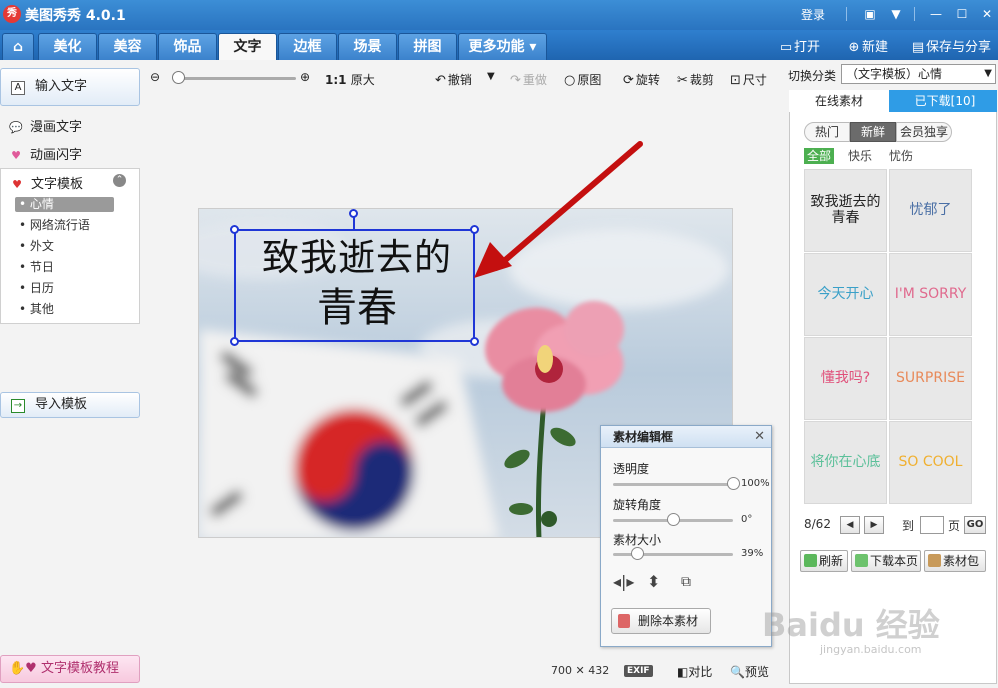 The height and width of the screenshot is (688, 998). I want to click on maximize-icon: ☐, so click(962, 14).